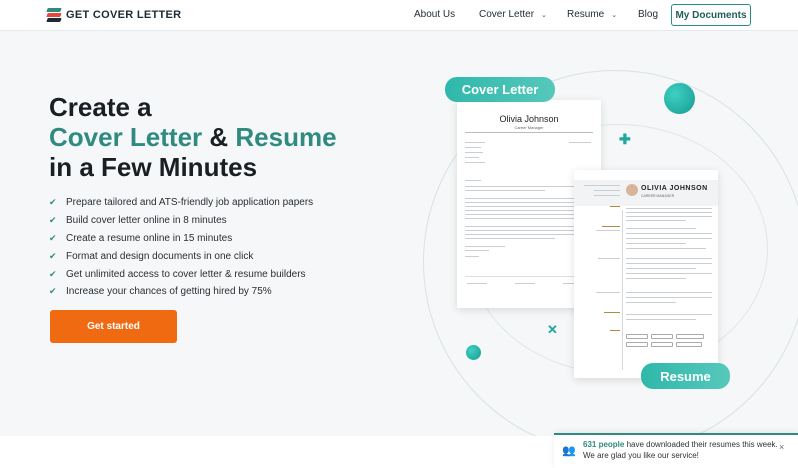 The height and width of the screenshot is (468, 798). I want to click on logo-icon, so click(54, 15).